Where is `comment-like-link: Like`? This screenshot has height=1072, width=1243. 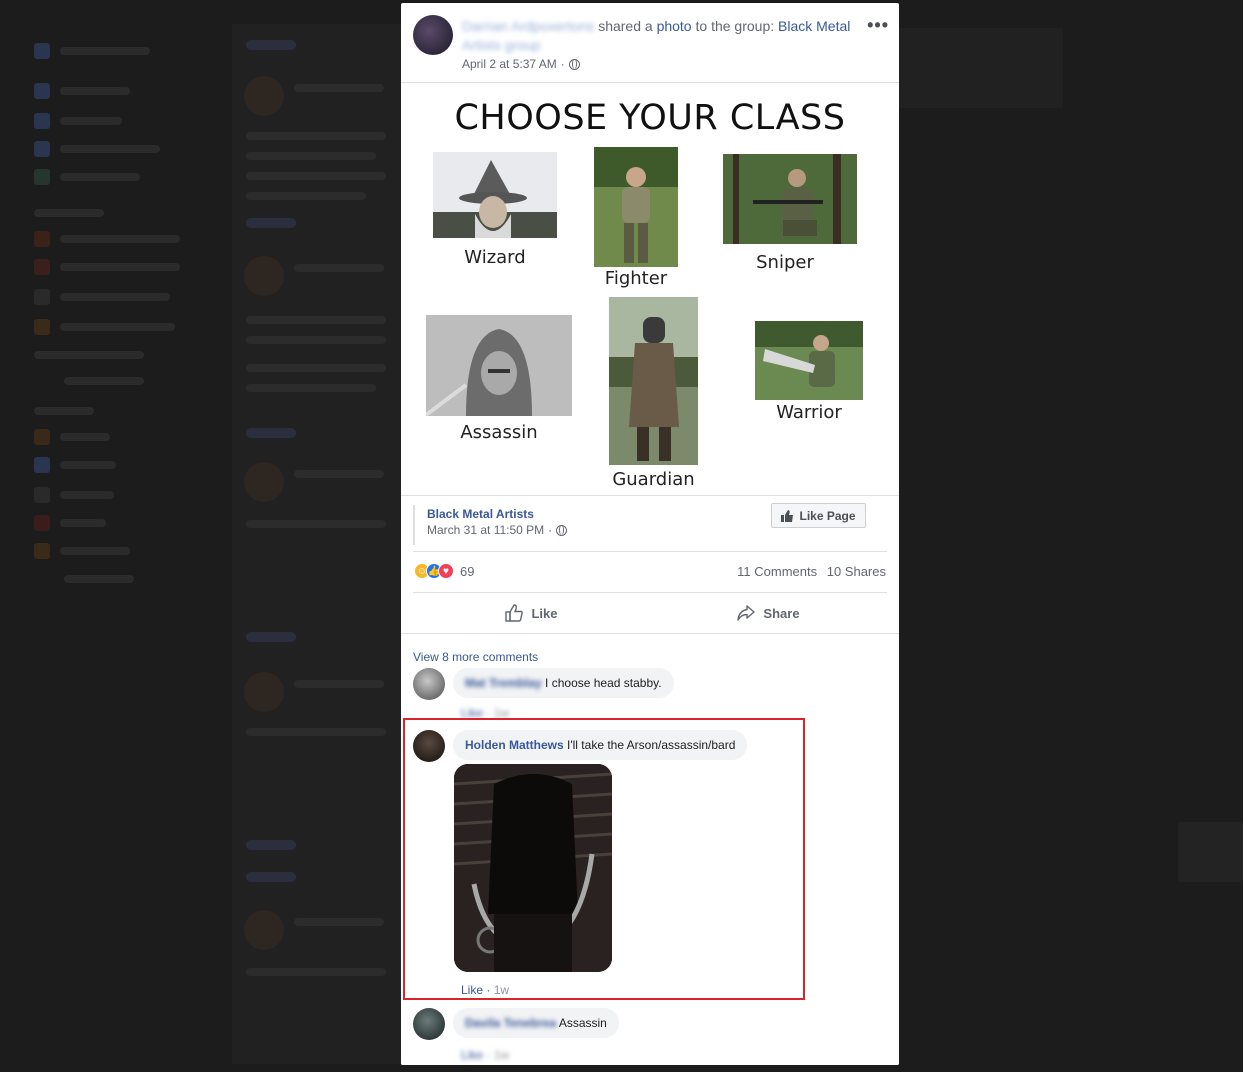
comment-like-link: Like is located at coordinates (472, 1055).